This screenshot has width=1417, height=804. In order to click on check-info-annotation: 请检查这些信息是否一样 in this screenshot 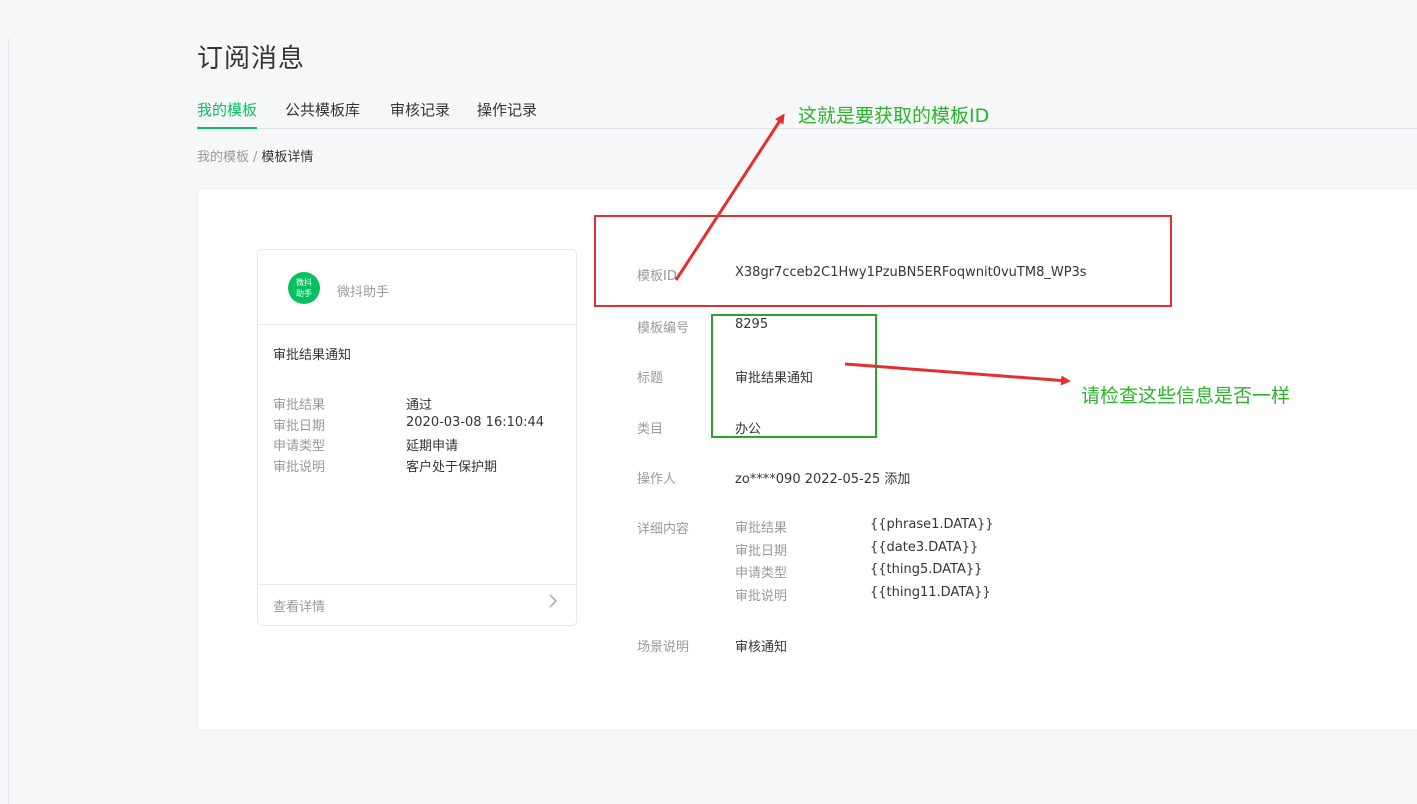, I will do `click(1186, 396)`.